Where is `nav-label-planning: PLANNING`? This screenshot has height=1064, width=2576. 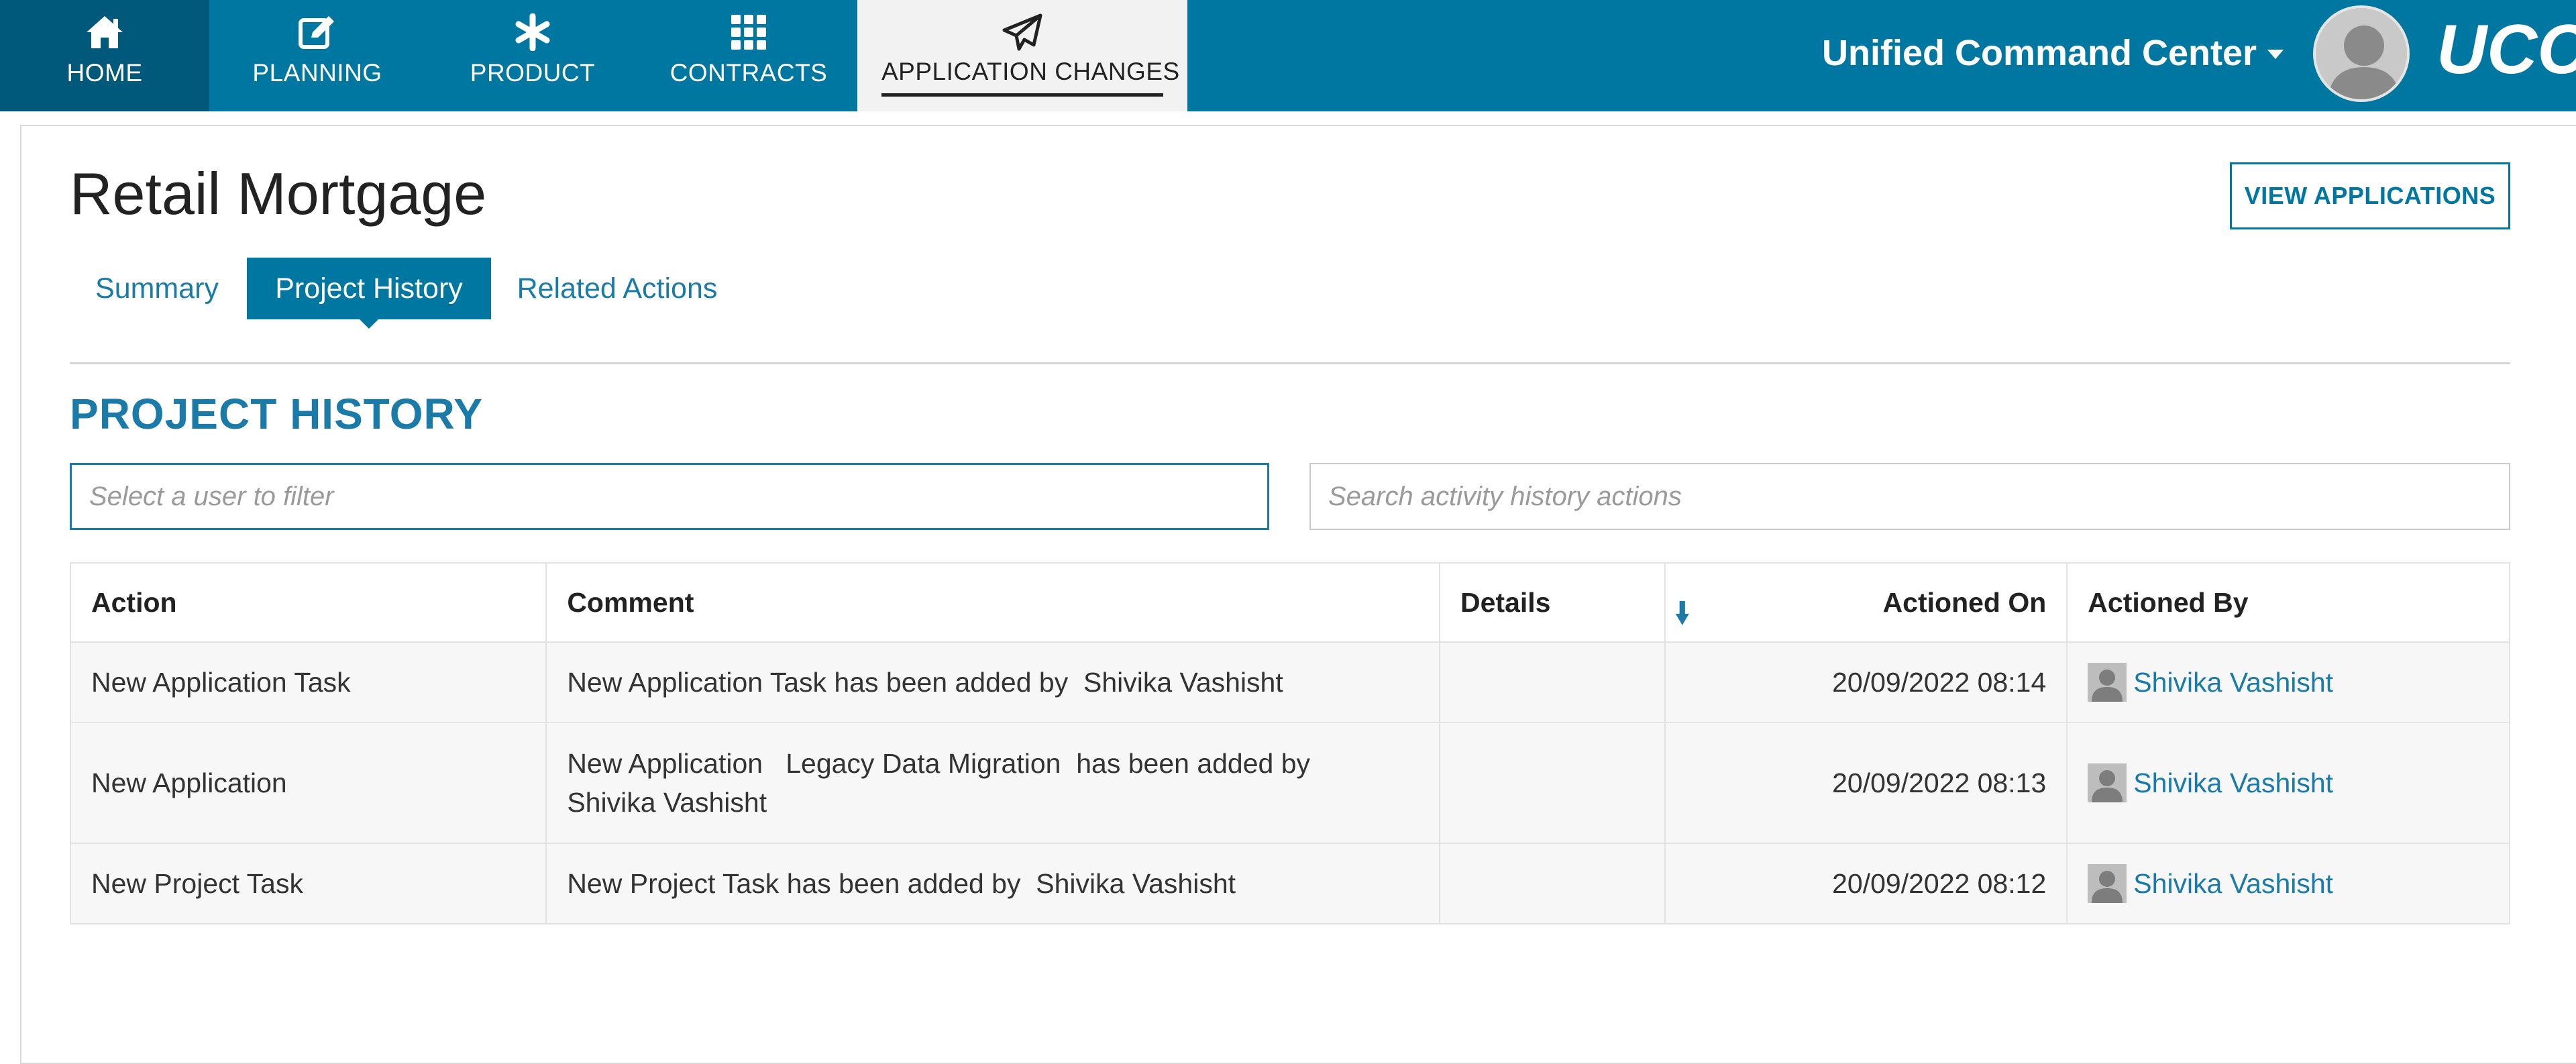
nav-label-planning: PLANNING is located at coordinates (317, 73).